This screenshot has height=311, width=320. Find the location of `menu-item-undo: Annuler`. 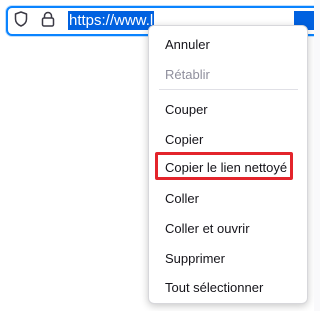

menu-item-undo: Annuler is located at coordinates (187, 45).